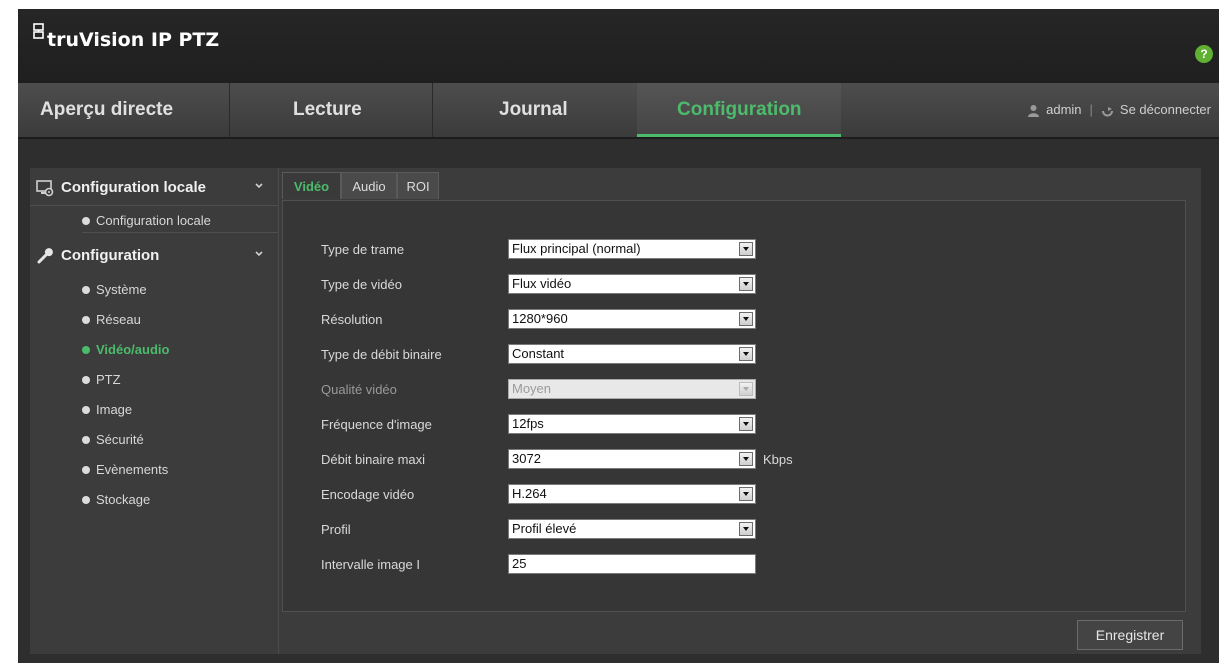  I want to click on sidebar-item-securite: Sécurité, so click(113, 440).